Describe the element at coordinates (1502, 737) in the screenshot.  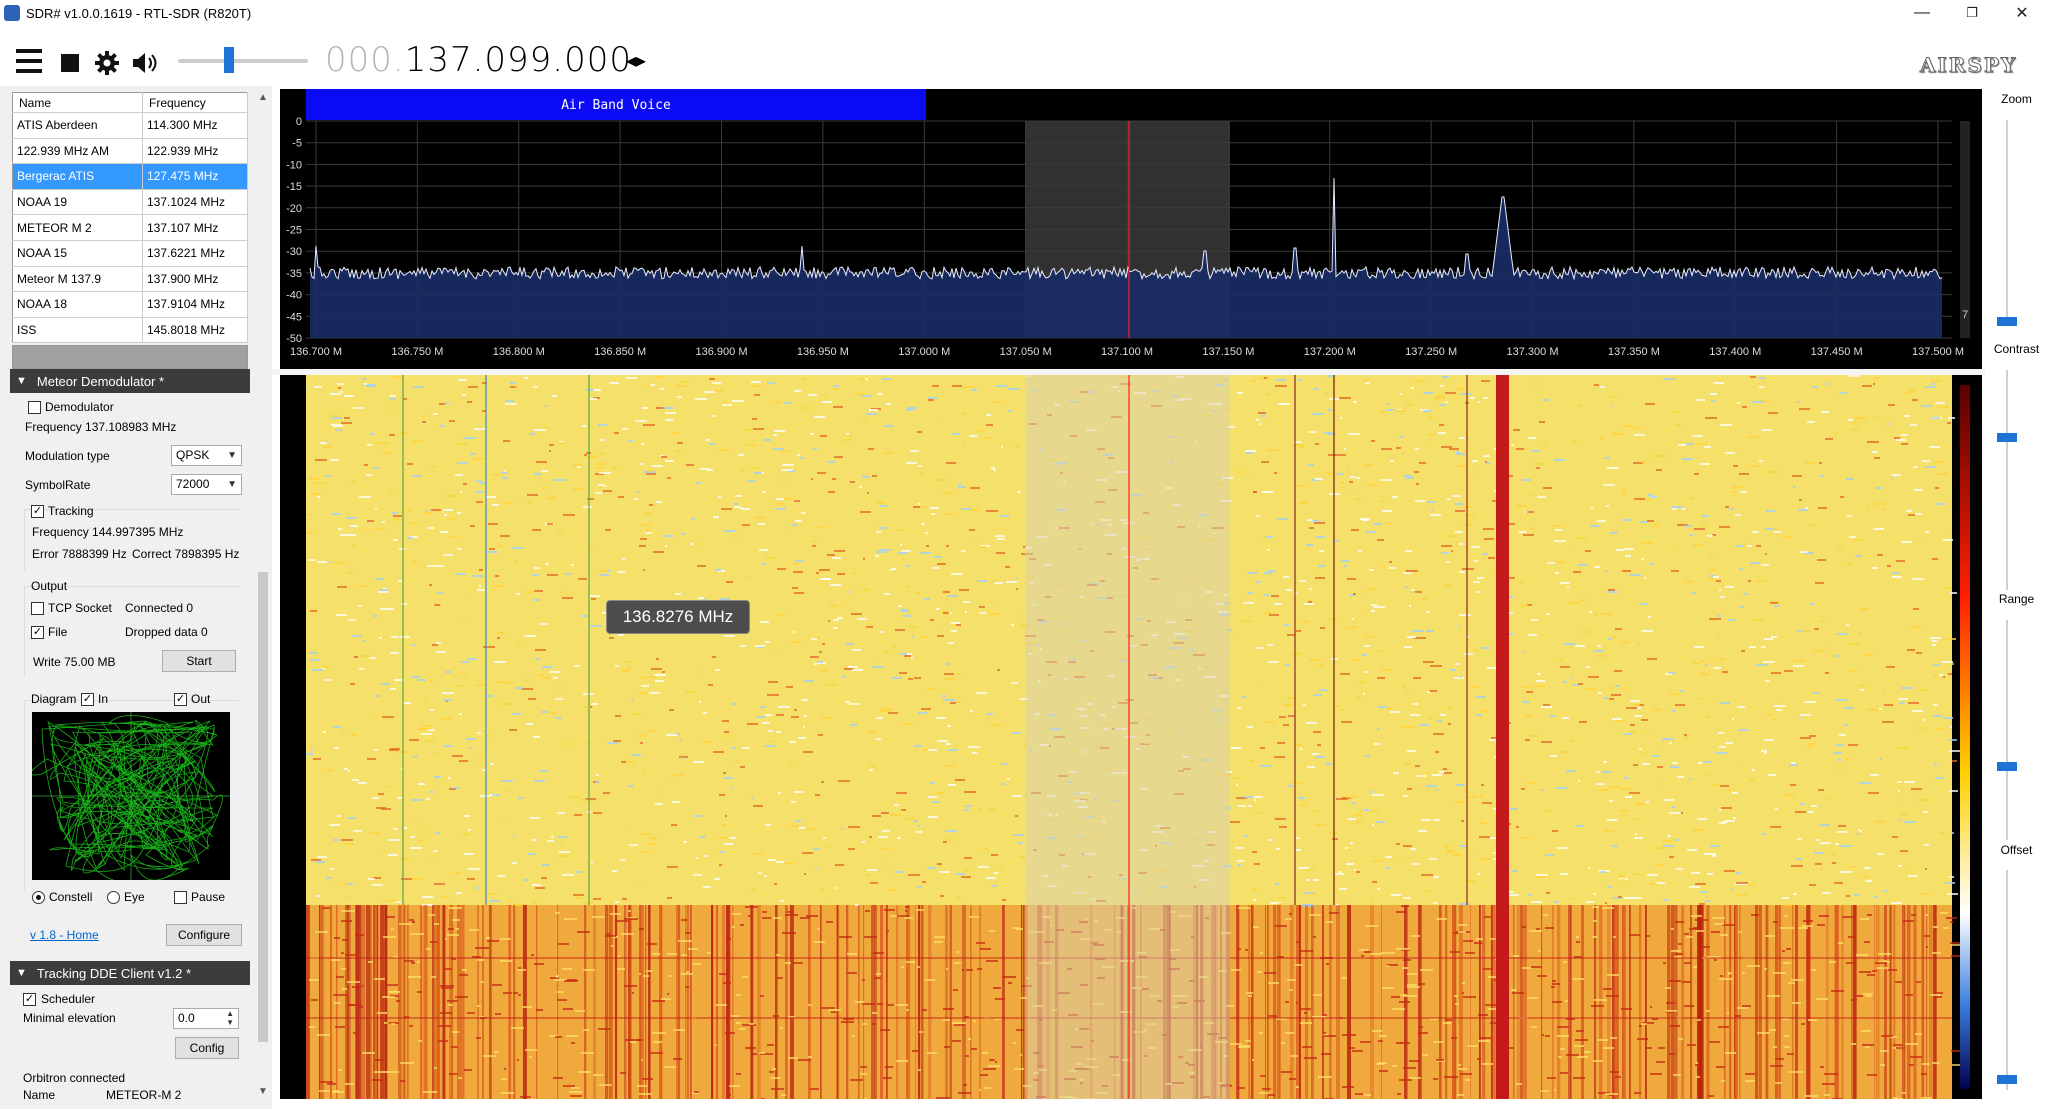
I see `strong-signal-trace` at that location.